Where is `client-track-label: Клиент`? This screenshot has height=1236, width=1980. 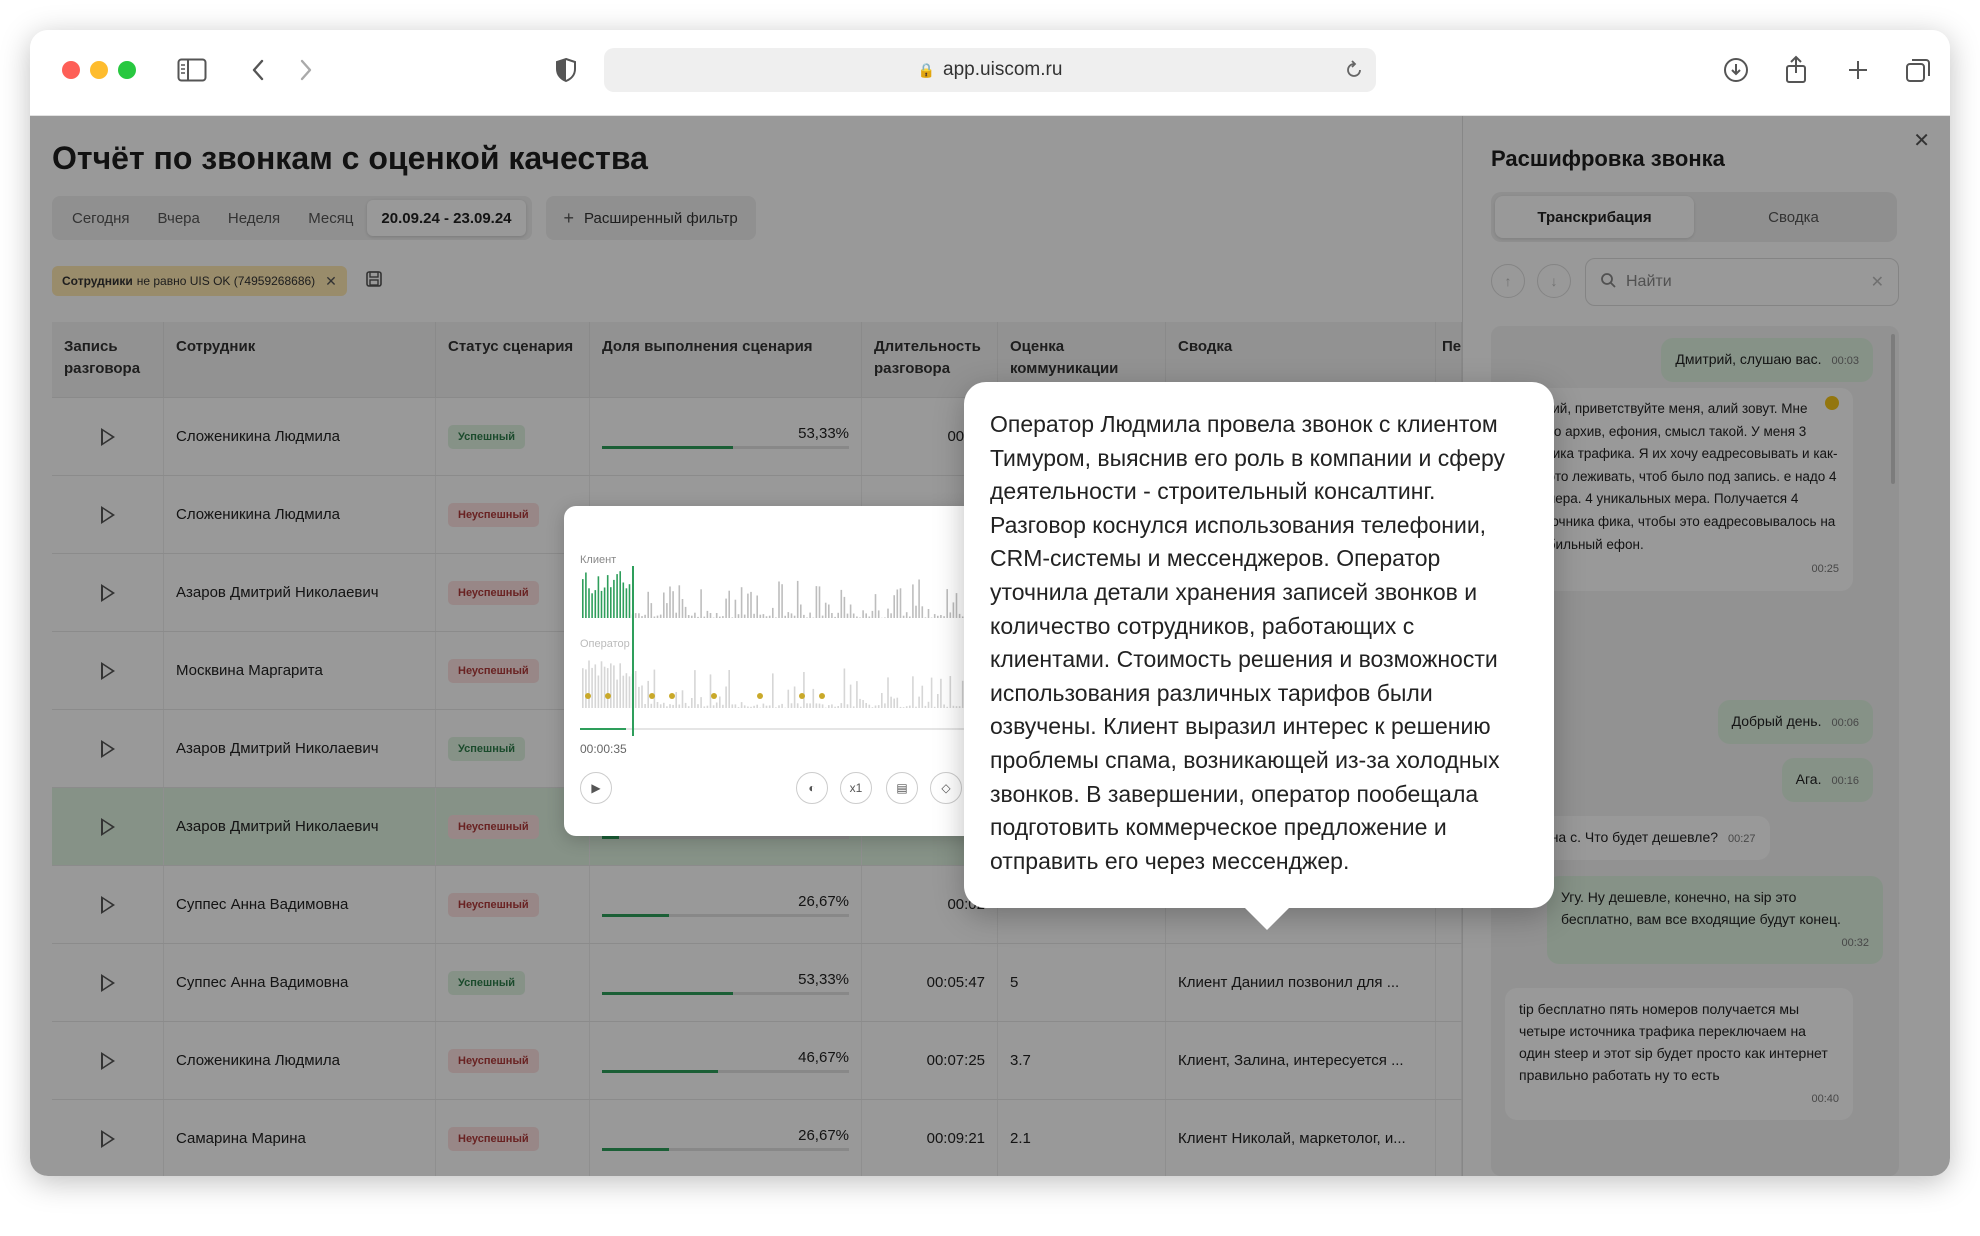 client-track-label: Клиент is located at coordinates (598, 560).